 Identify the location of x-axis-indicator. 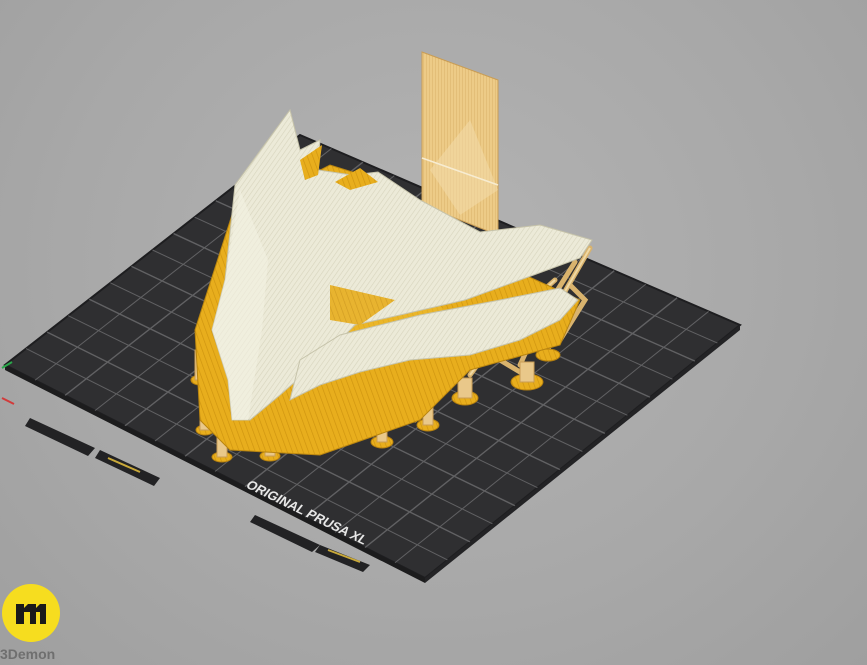
(8, 401).